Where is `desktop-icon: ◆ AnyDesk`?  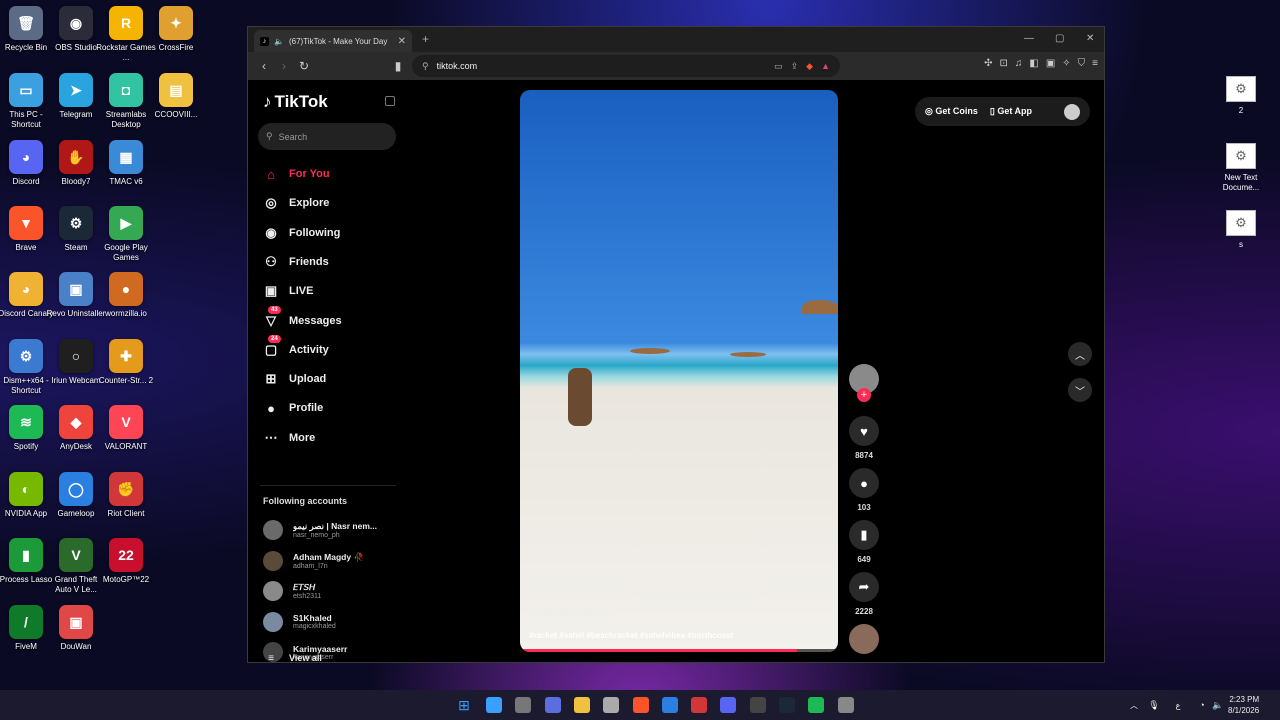
desktop-icon: ◆ AnyDesk is located at coordinates (76, 428).